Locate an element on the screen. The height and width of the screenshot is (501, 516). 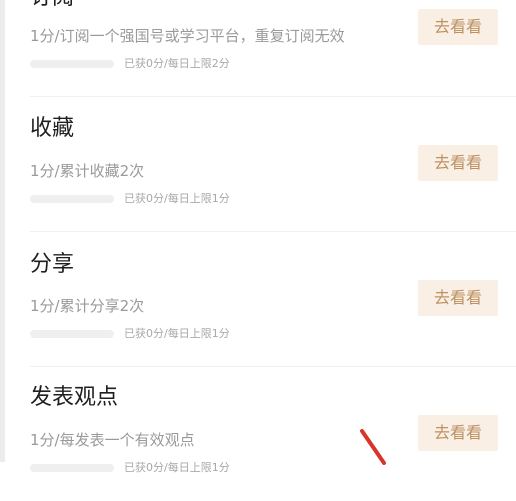
task-description: 1分/每发表一个有效观点 is located at coordinates (112, 440).